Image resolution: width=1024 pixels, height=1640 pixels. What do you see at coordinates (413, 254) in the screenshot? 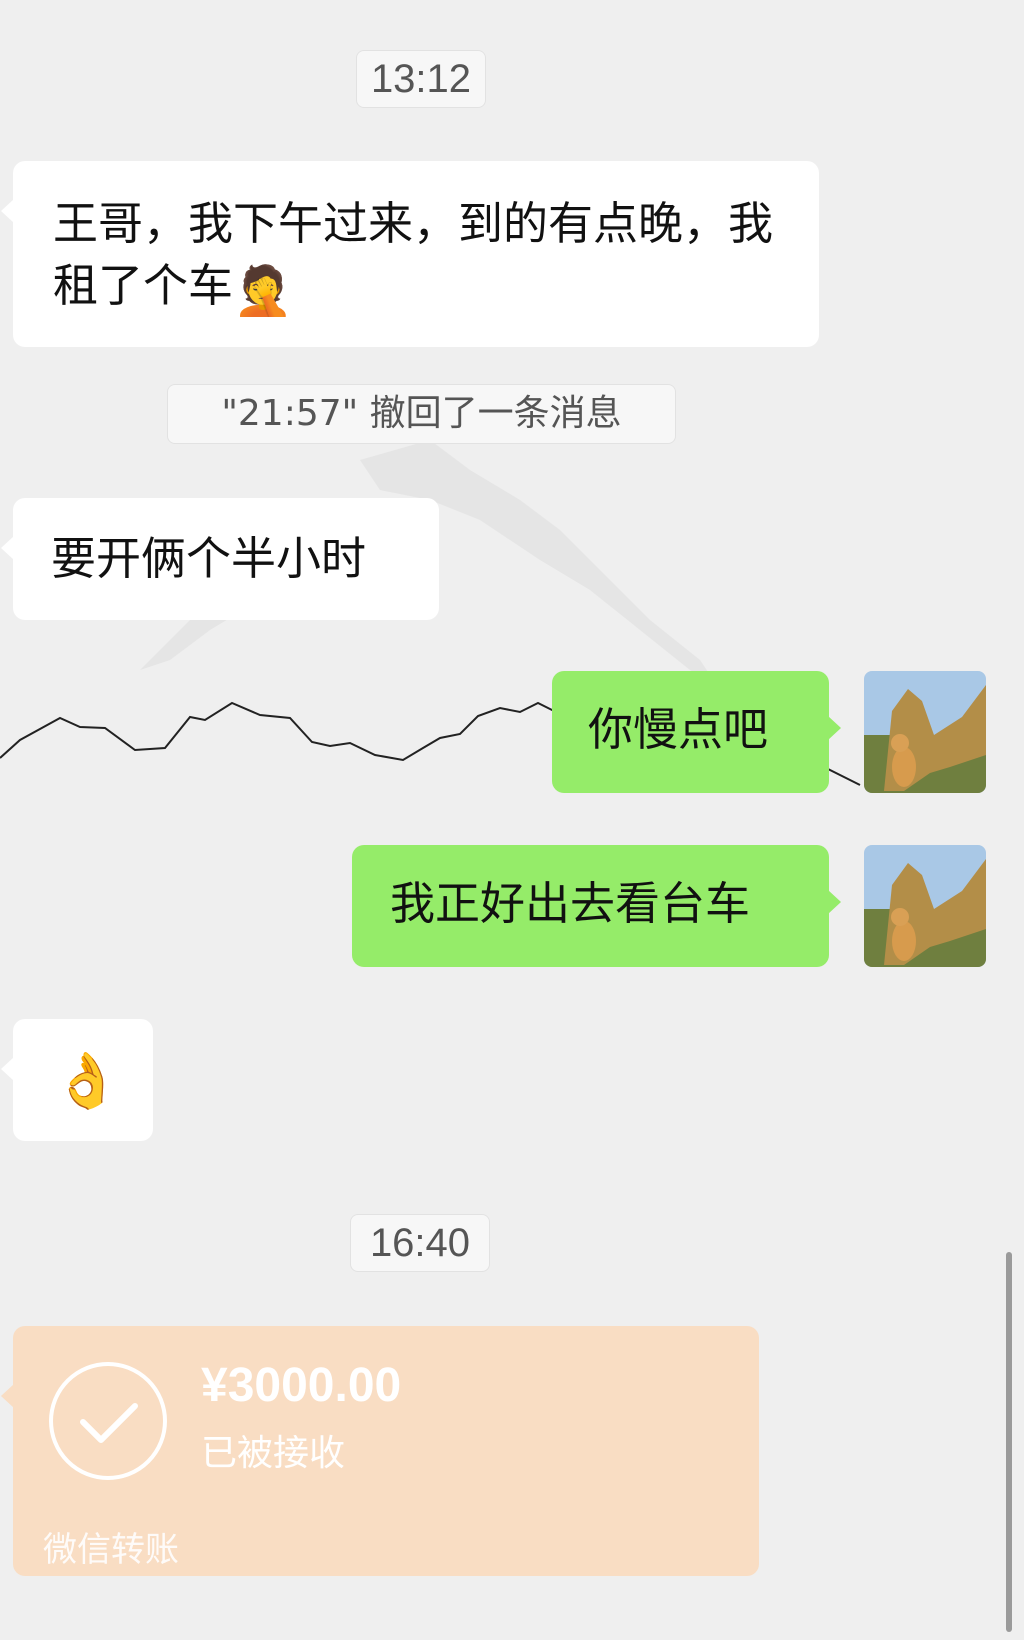
I see `message-text: 王哥，我下午过来，到的有点晚，我租了个车` at bounding box center [413, 254].